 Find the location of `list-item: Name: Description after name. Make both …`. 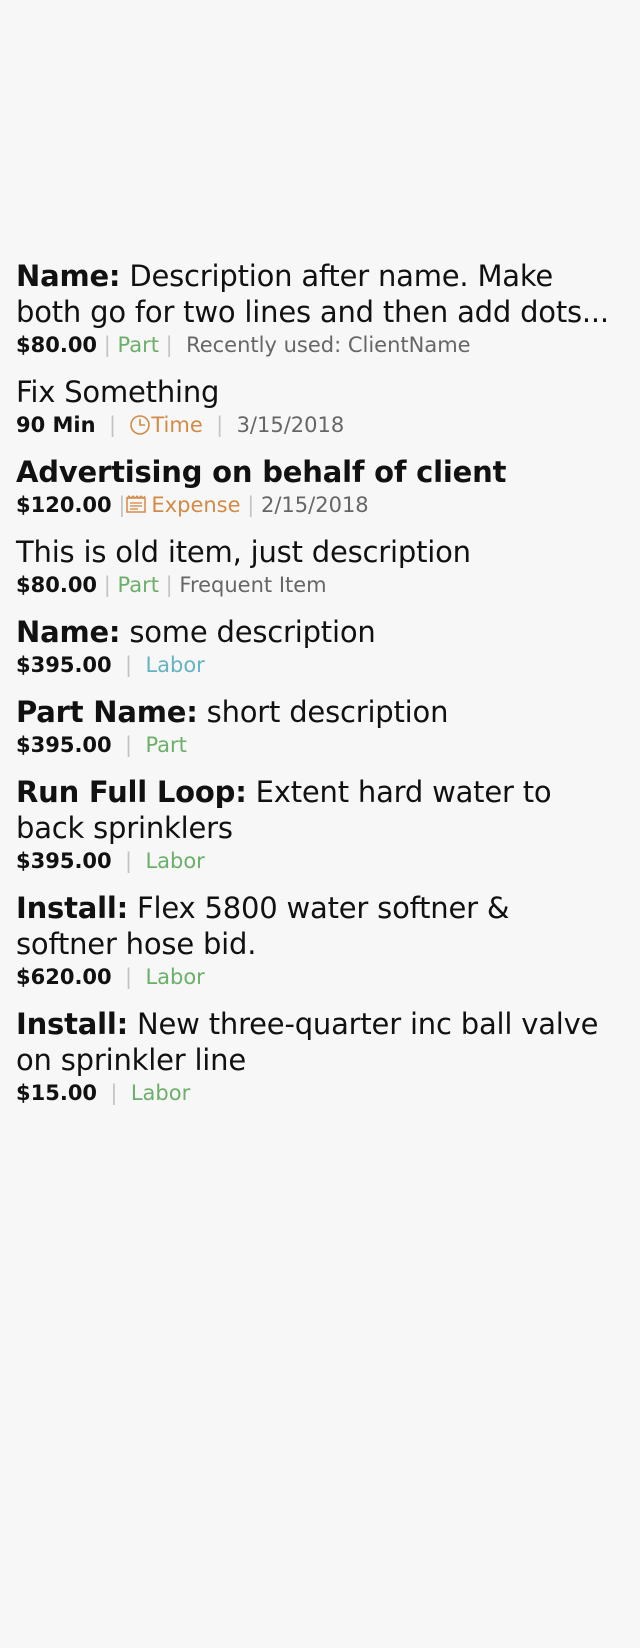

list-item: Name: Description after name. Make both … is located at coordinates (316, 309).